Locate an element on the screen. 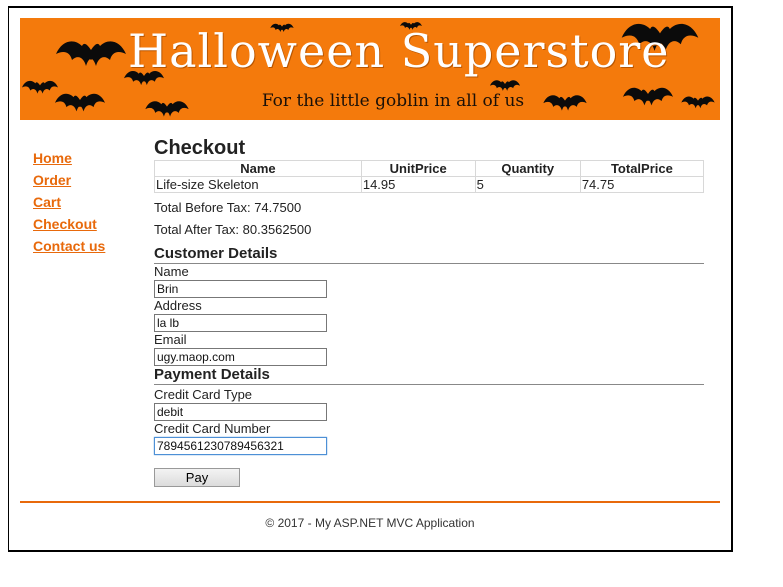 This screenshot has width=783, height=587. total-before-tax: Total Before Tax: 74.7500 is located at coordinates (228, 207).